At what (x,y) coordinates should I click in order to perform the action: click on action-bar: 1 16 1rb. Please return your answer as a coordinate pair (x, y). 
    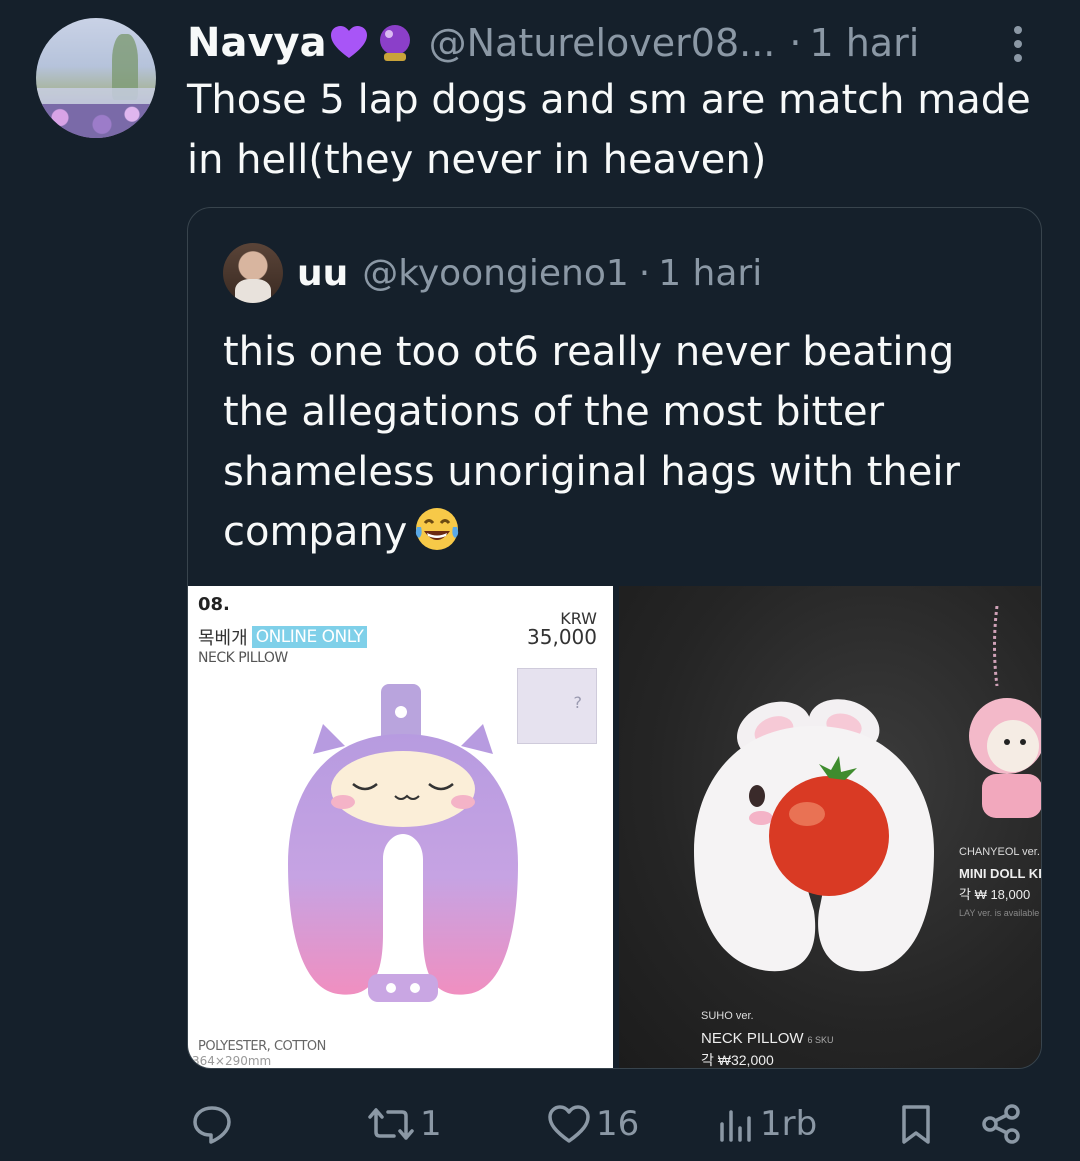
    Looking at the image, I should click on (540, 1124).